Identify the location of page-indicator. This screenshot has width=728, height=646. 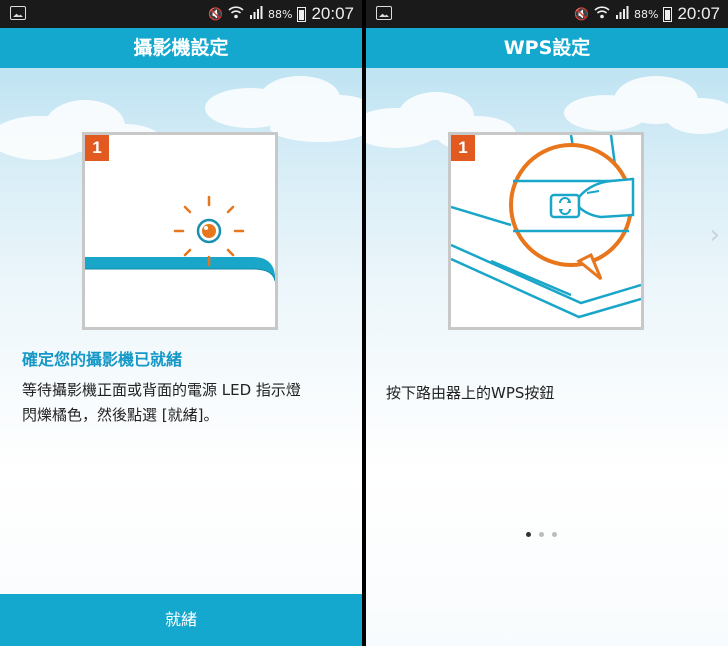
(541, 534).